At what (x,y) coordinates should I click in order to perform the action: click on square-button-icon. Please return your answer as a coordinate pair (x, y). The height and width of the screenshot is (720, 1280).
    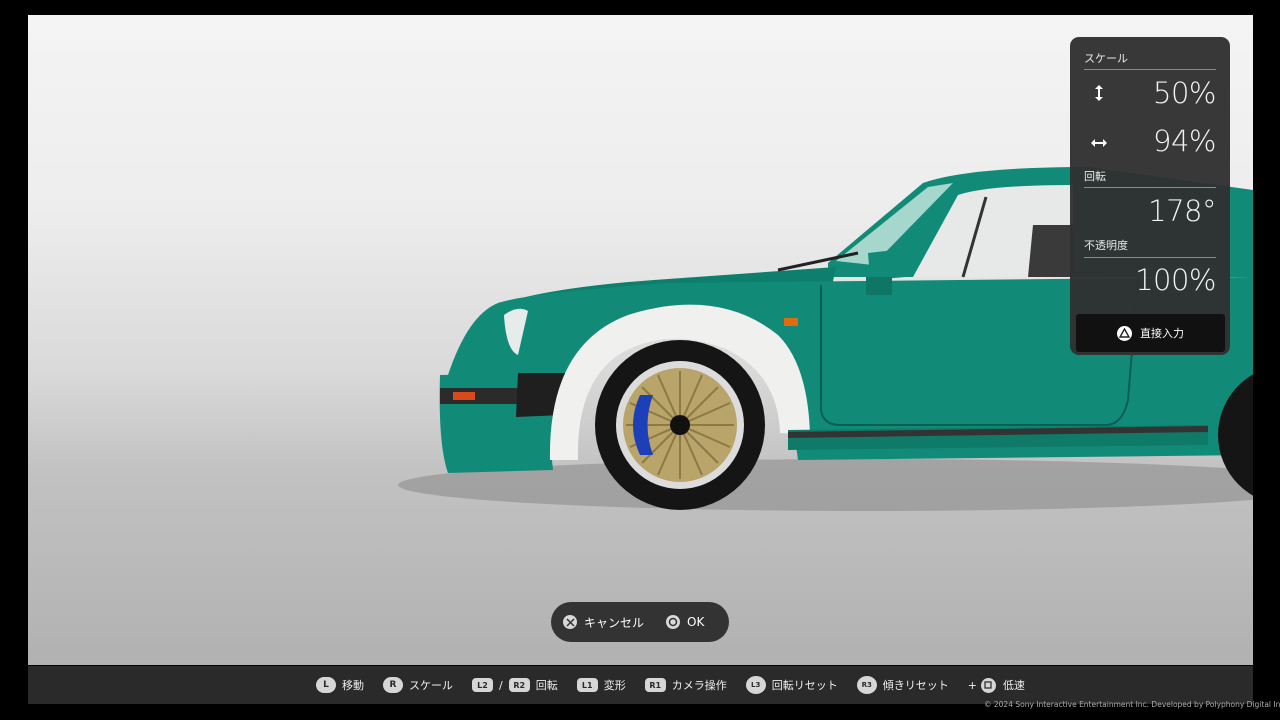
    Looking at the image, I should click on (988, 685).